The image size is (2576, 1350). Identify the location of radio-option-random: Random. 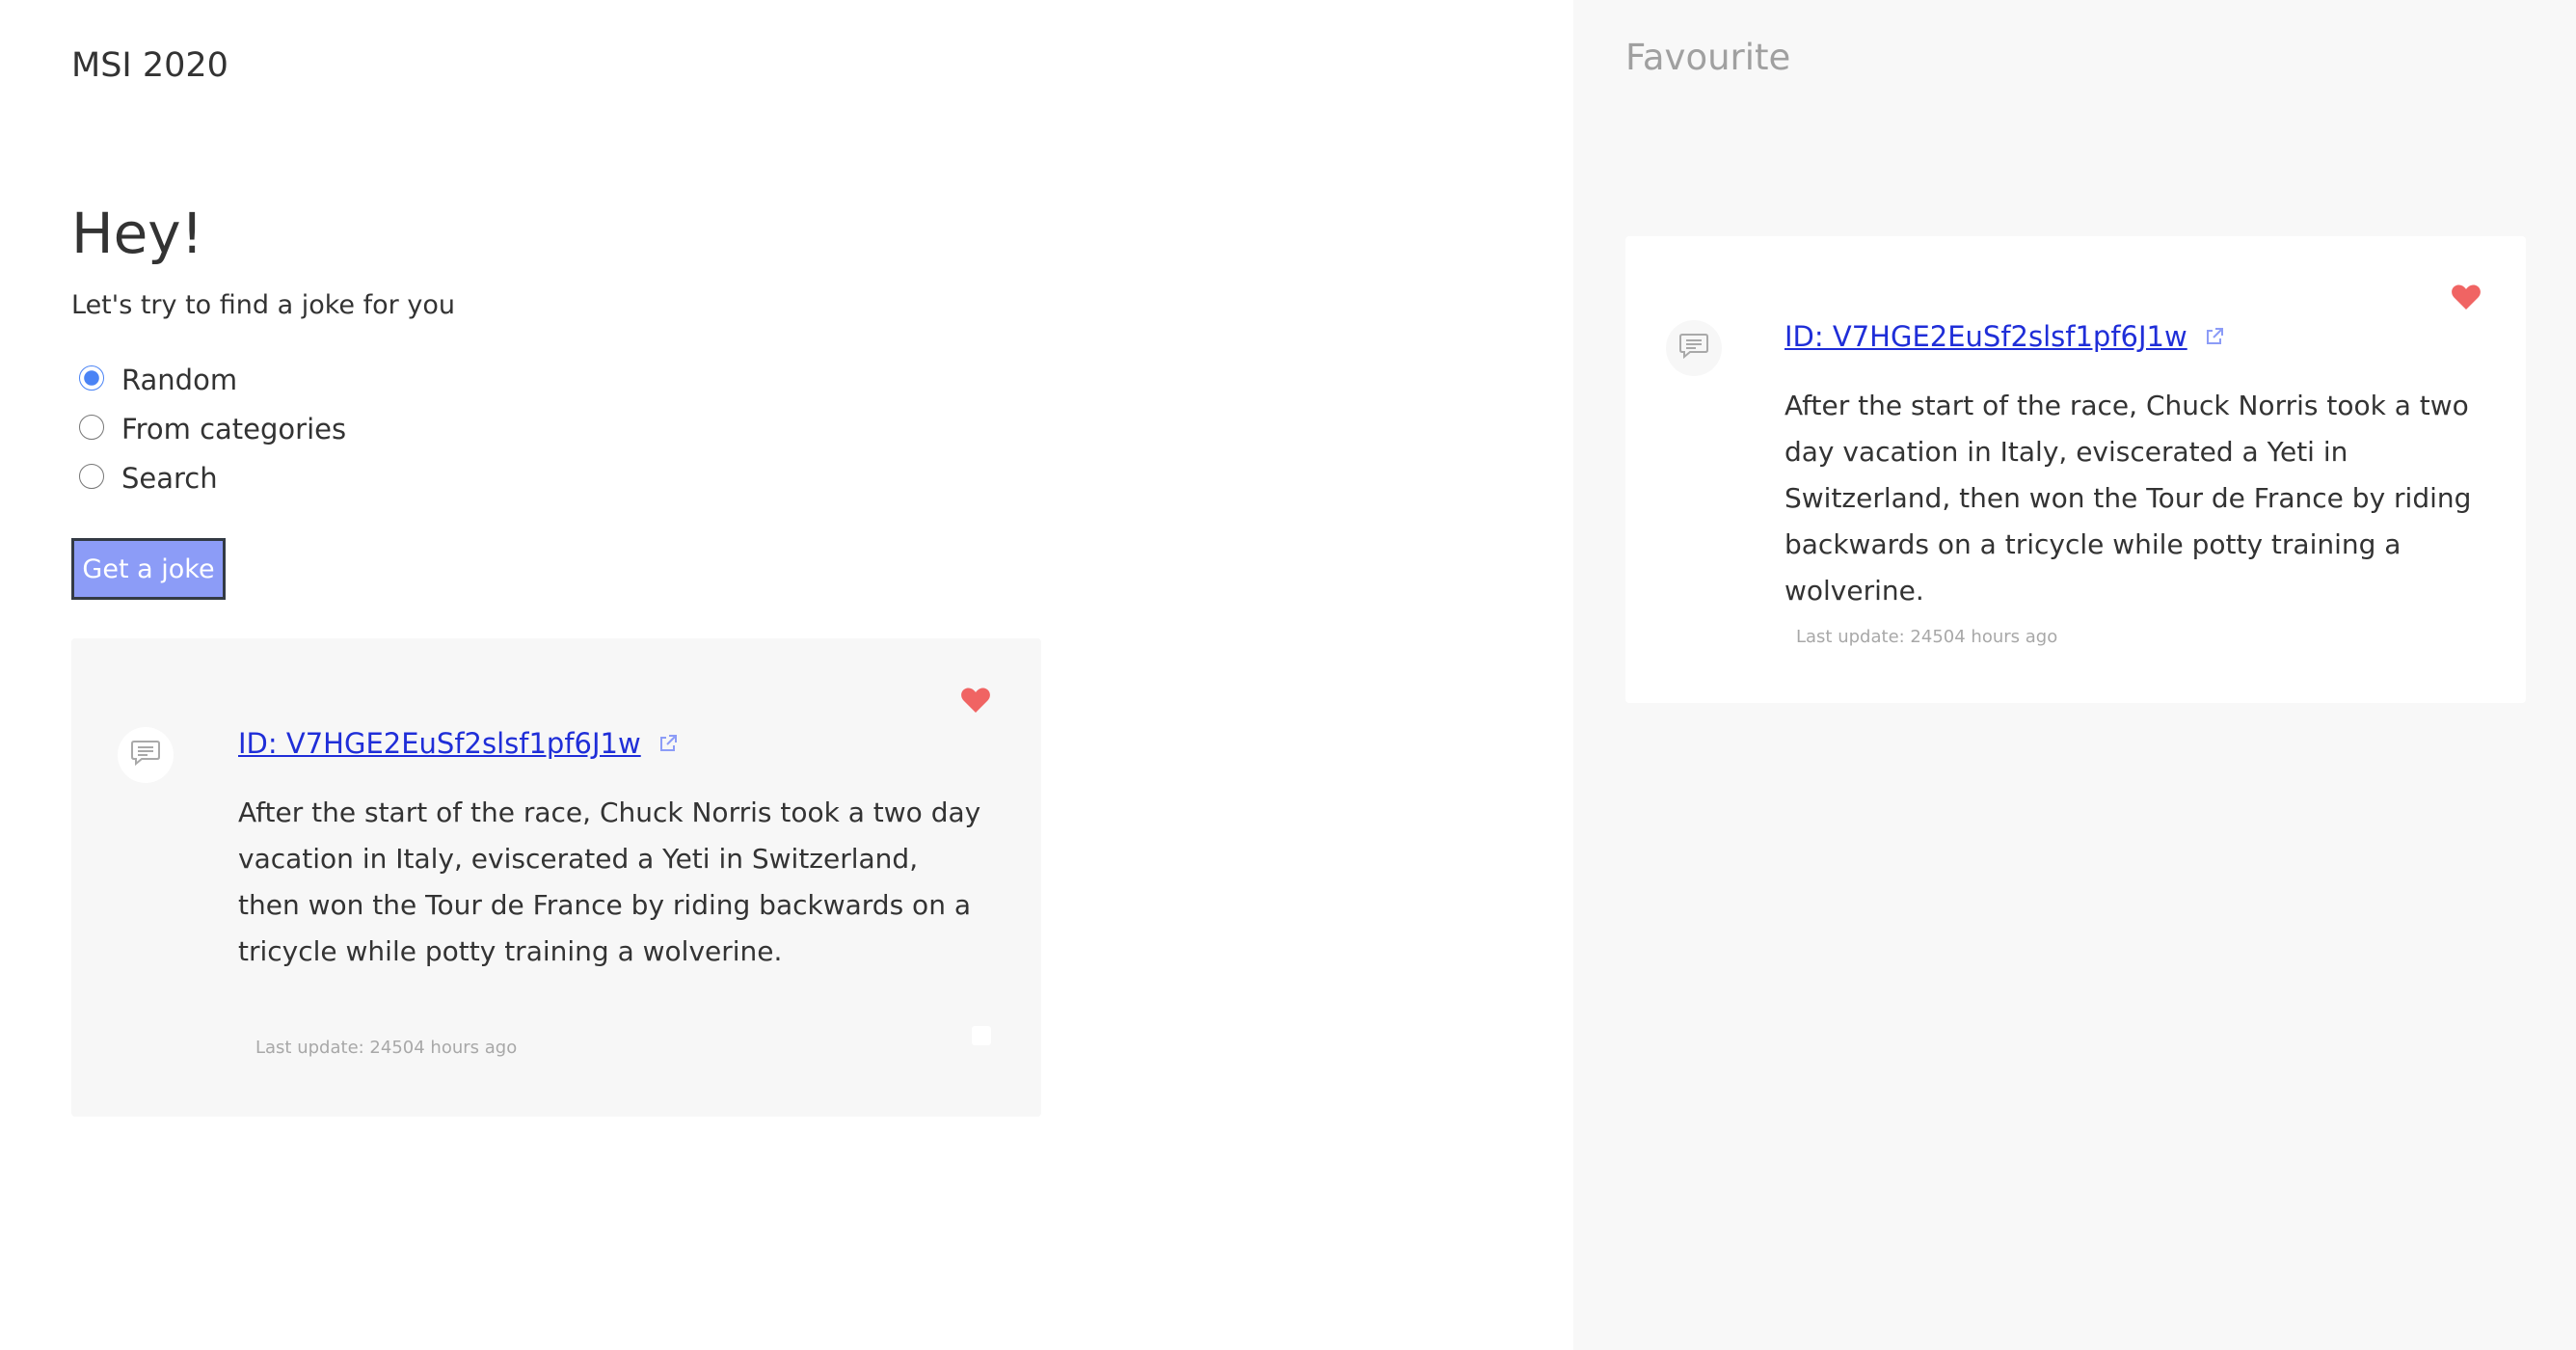
(213, 377).